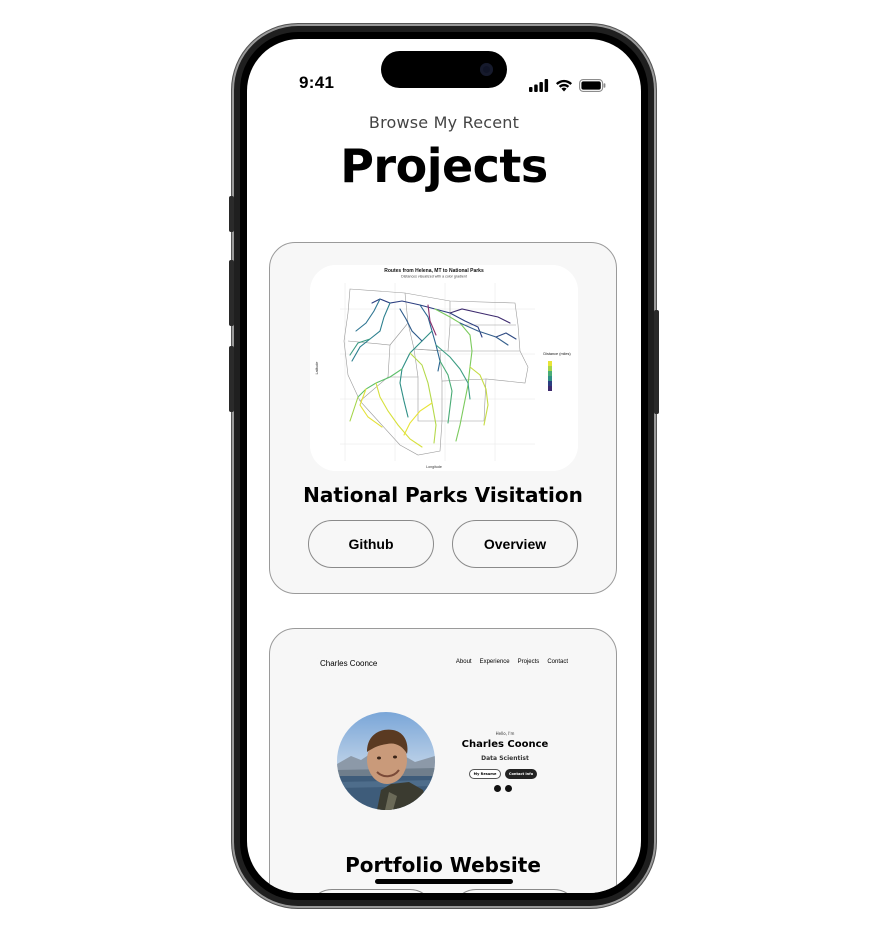  I want to click on github-button, so click(371, 891).